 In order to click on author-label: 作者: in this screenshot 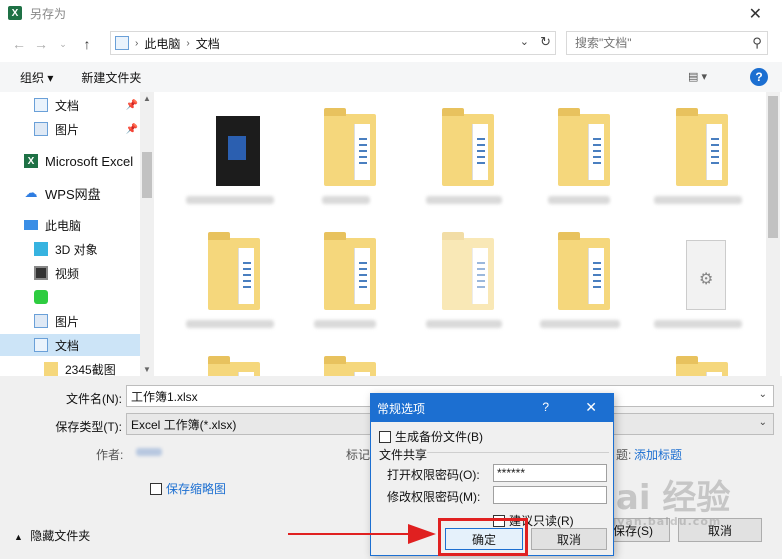, I will do `click(110, 455)`.